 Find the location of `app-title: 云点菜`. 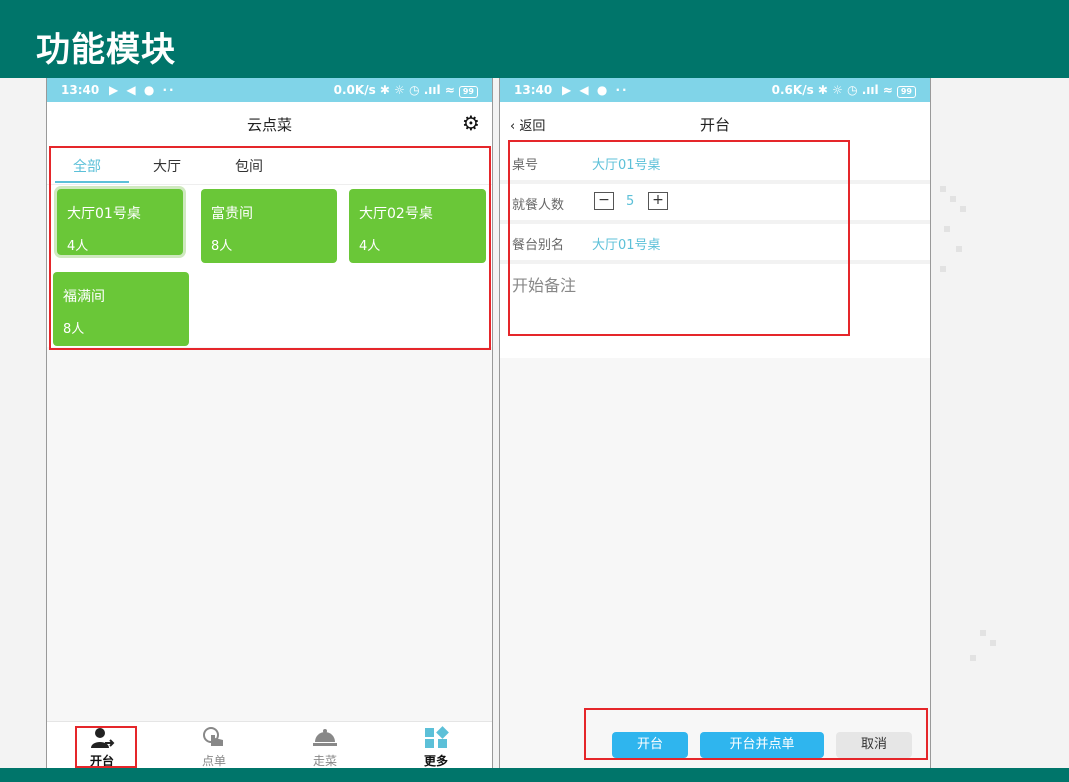

app-title: 云点菜 is located at coordinates (269, 125).